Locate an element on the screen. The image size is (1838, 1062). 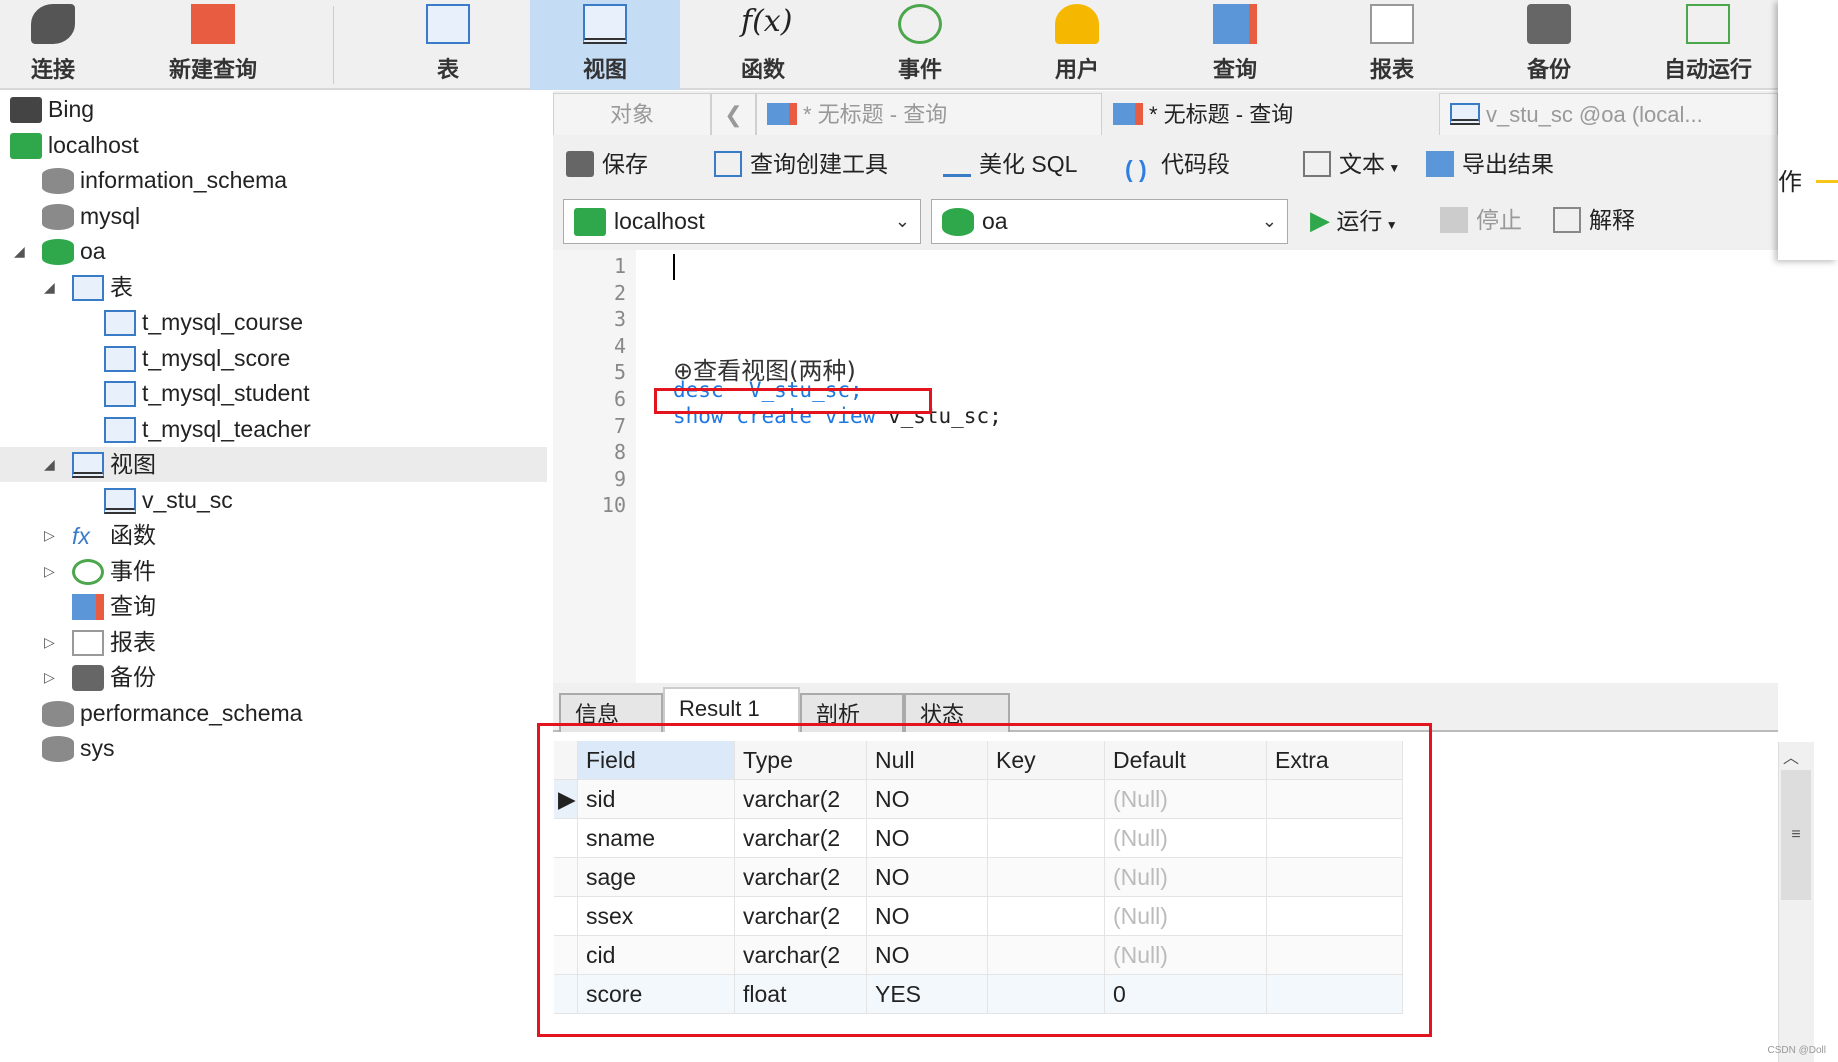
tab-scroll-left-button: ❮ is located at coordinates (733, 114).